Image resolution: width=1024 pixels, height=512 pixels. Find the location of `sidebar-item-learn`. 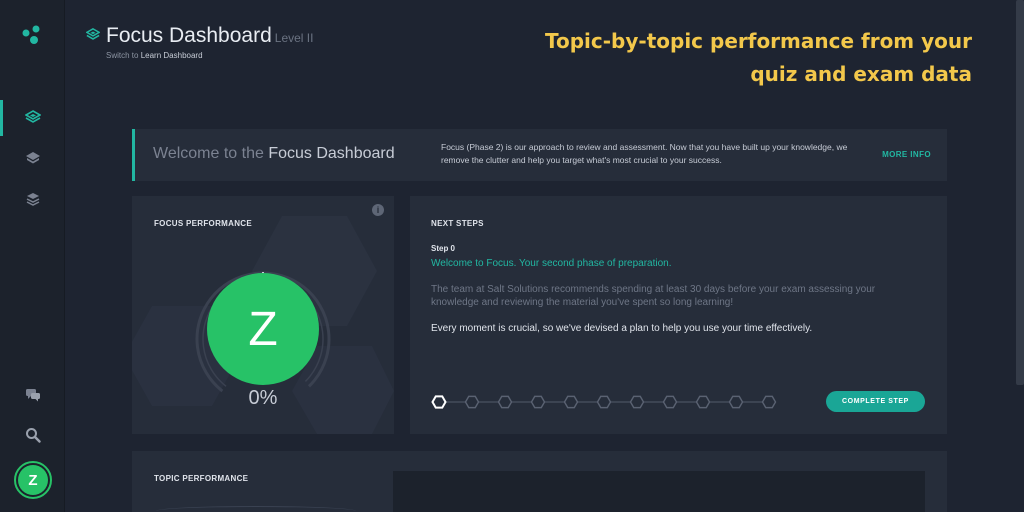

sidebar-item-learn is located at coordinates (32, 158).